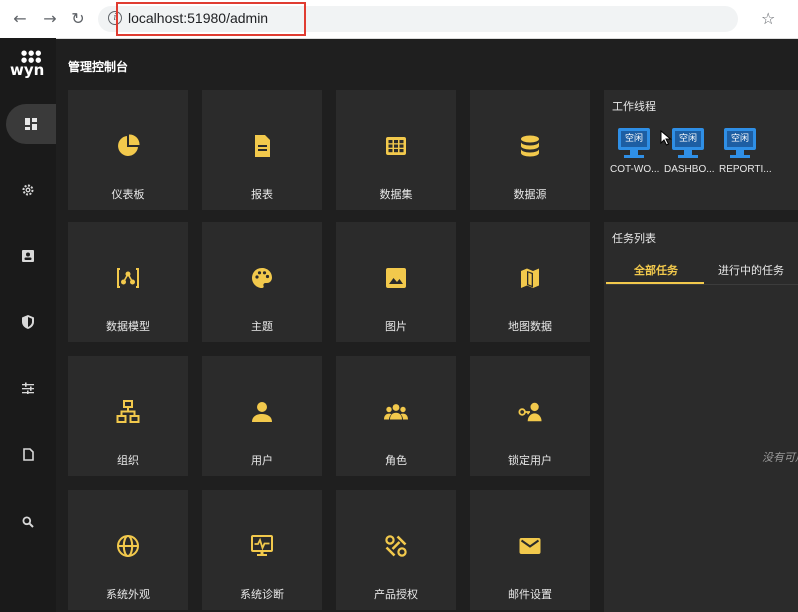 Image resolution: width=798 pixels, height=612 pixels. I want to click on sidebar-item-security, so click(28, 322).